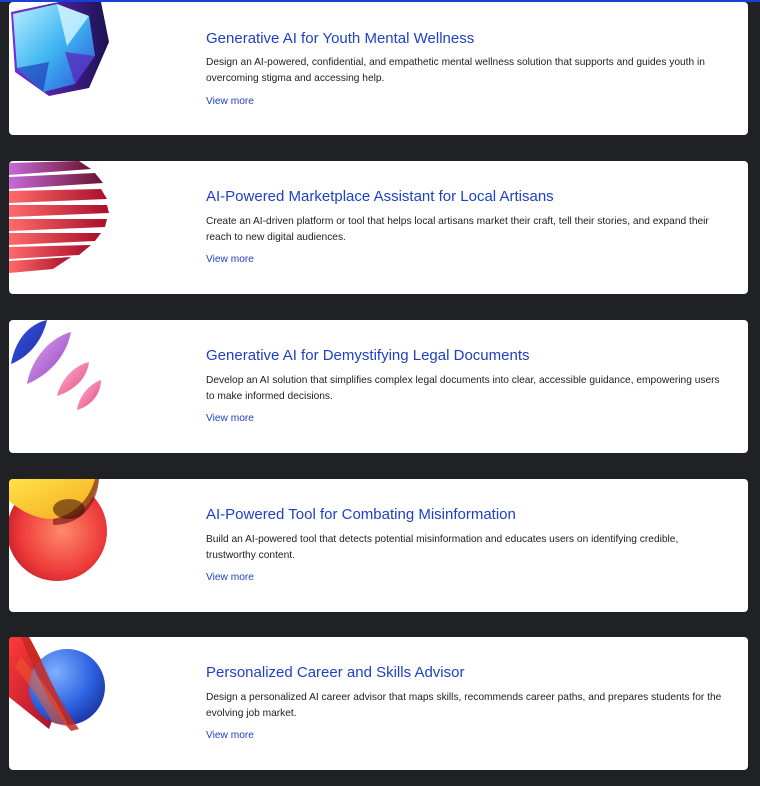 The height and width of the screenshot is (786, 760). Describe the element at coordinates (340, 38) in the screenshot. I see `card-title: Generative AI for Youth Mental Wellness` at that location.